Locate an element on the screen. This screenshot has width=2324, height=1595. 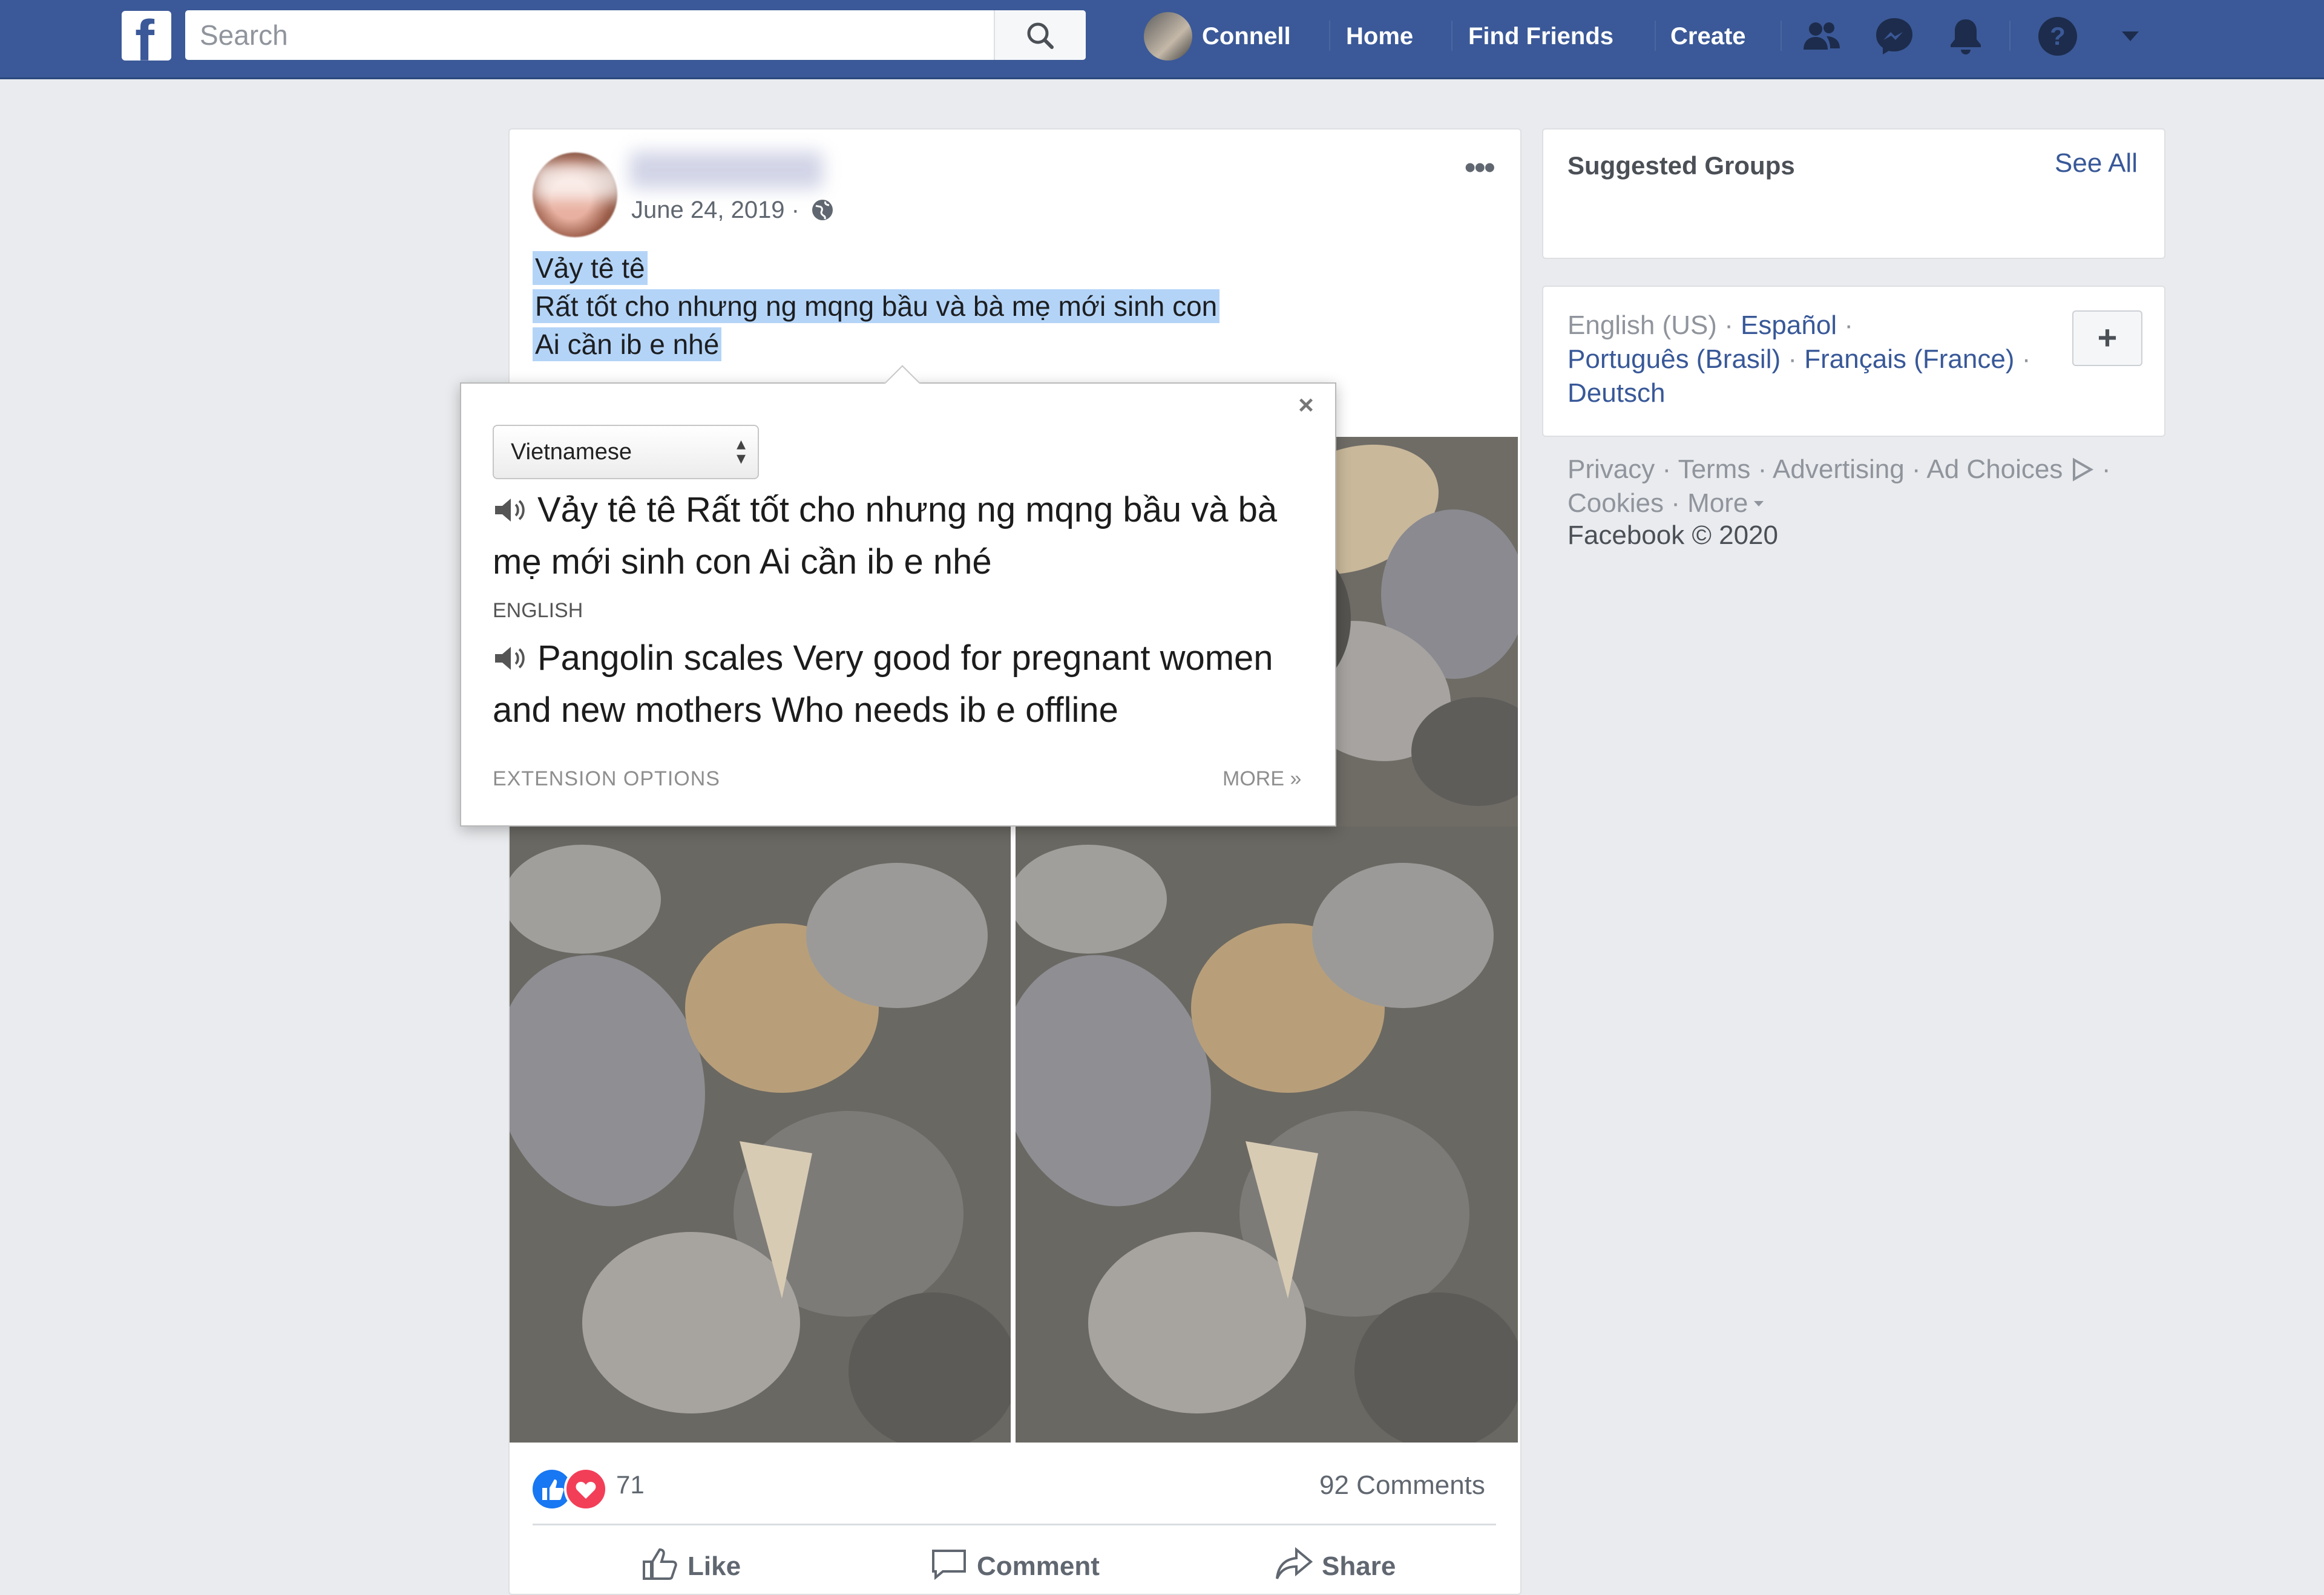
like-label: Like is located at coordinates (714, 1566).